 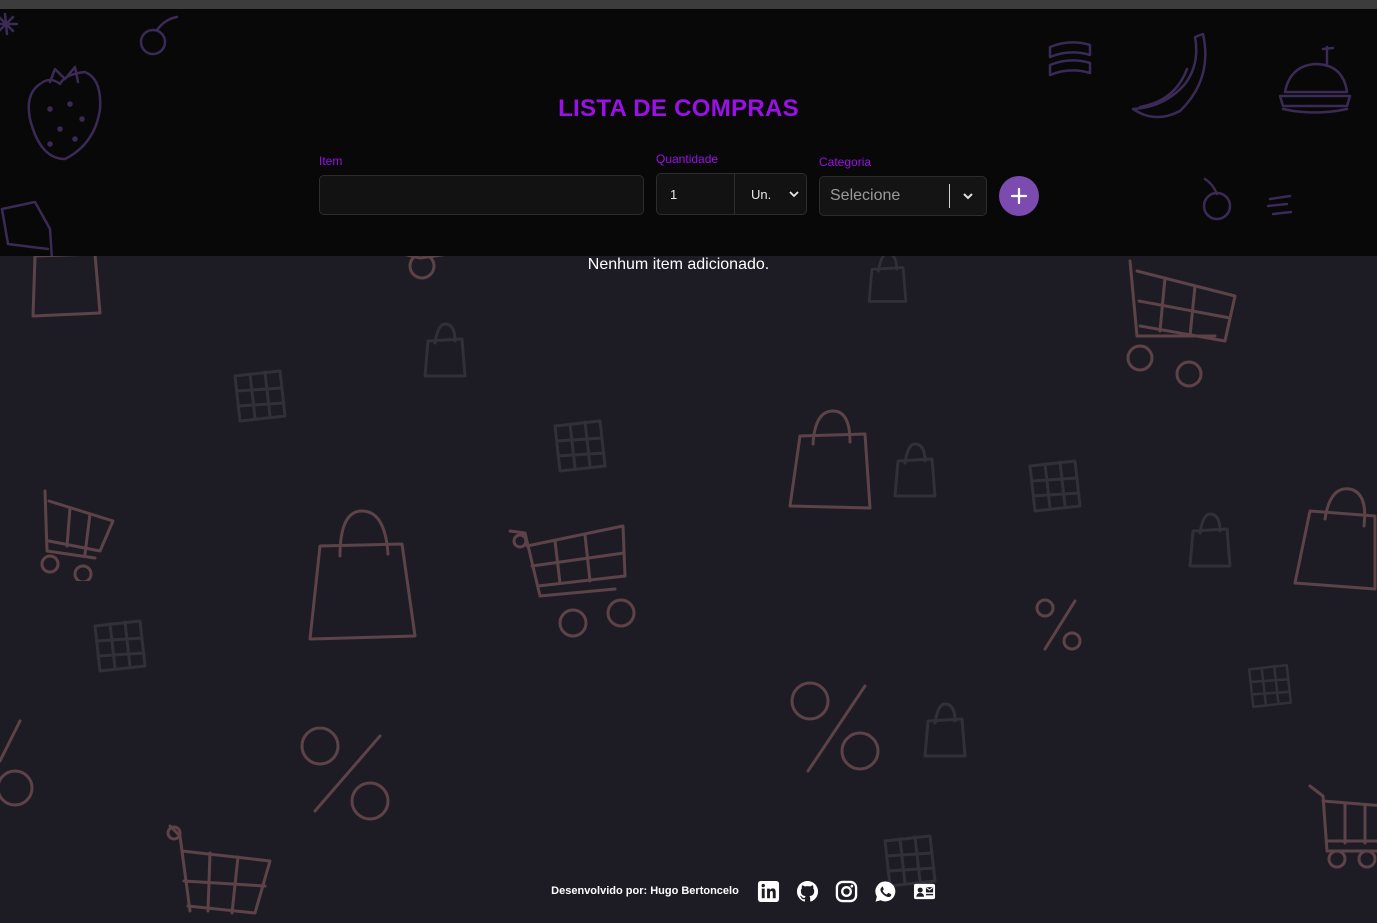 What do you see at coordinates (688, 4) in the screenshot?
I see `browser-top-strip` at bounding box center [688, 4].